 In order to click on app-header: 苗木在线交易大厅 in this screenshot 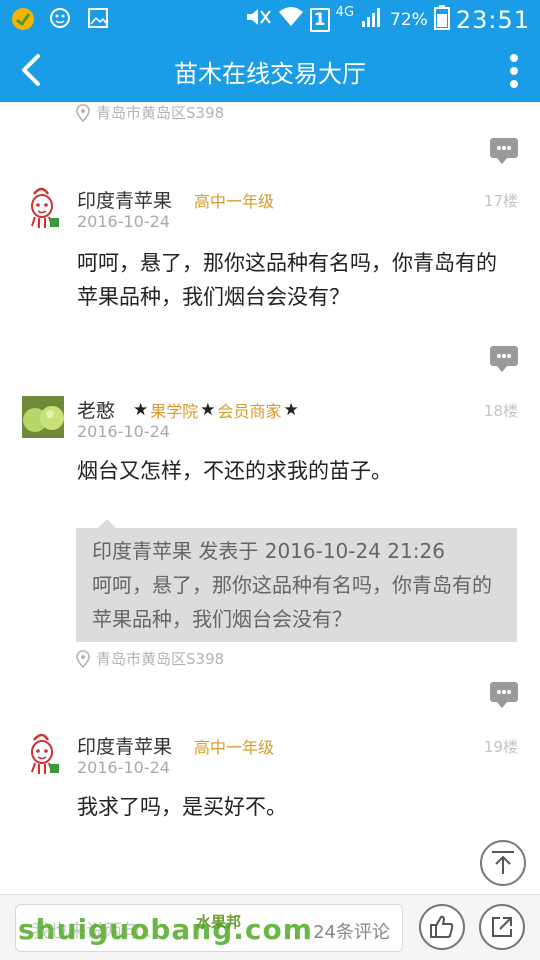, I will do `click(270, 70)`.